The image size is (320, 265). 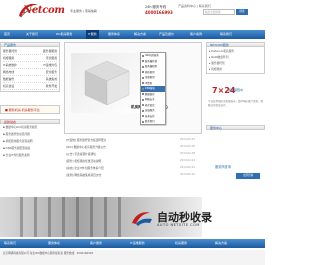 I want to click on tab-contact: 联系我们, so click(x=10, y=243).